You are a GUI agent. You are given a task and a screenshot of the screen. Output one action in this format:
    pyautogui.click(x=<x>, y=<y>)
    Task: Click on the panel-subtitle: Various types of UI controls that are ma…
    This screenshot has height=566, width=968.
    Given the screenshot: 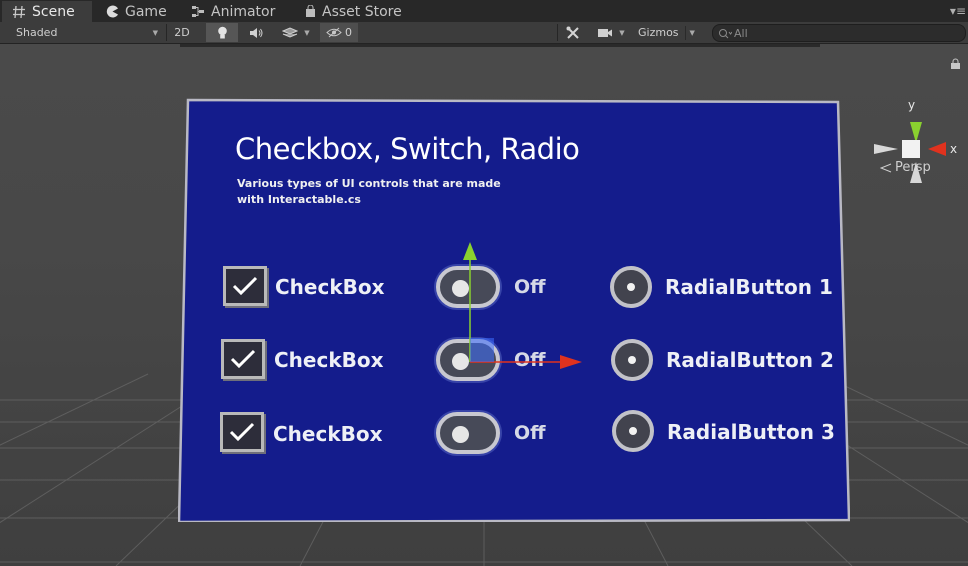 What is the action you would take?
    pyautogui.click(x=369, y=192)
    